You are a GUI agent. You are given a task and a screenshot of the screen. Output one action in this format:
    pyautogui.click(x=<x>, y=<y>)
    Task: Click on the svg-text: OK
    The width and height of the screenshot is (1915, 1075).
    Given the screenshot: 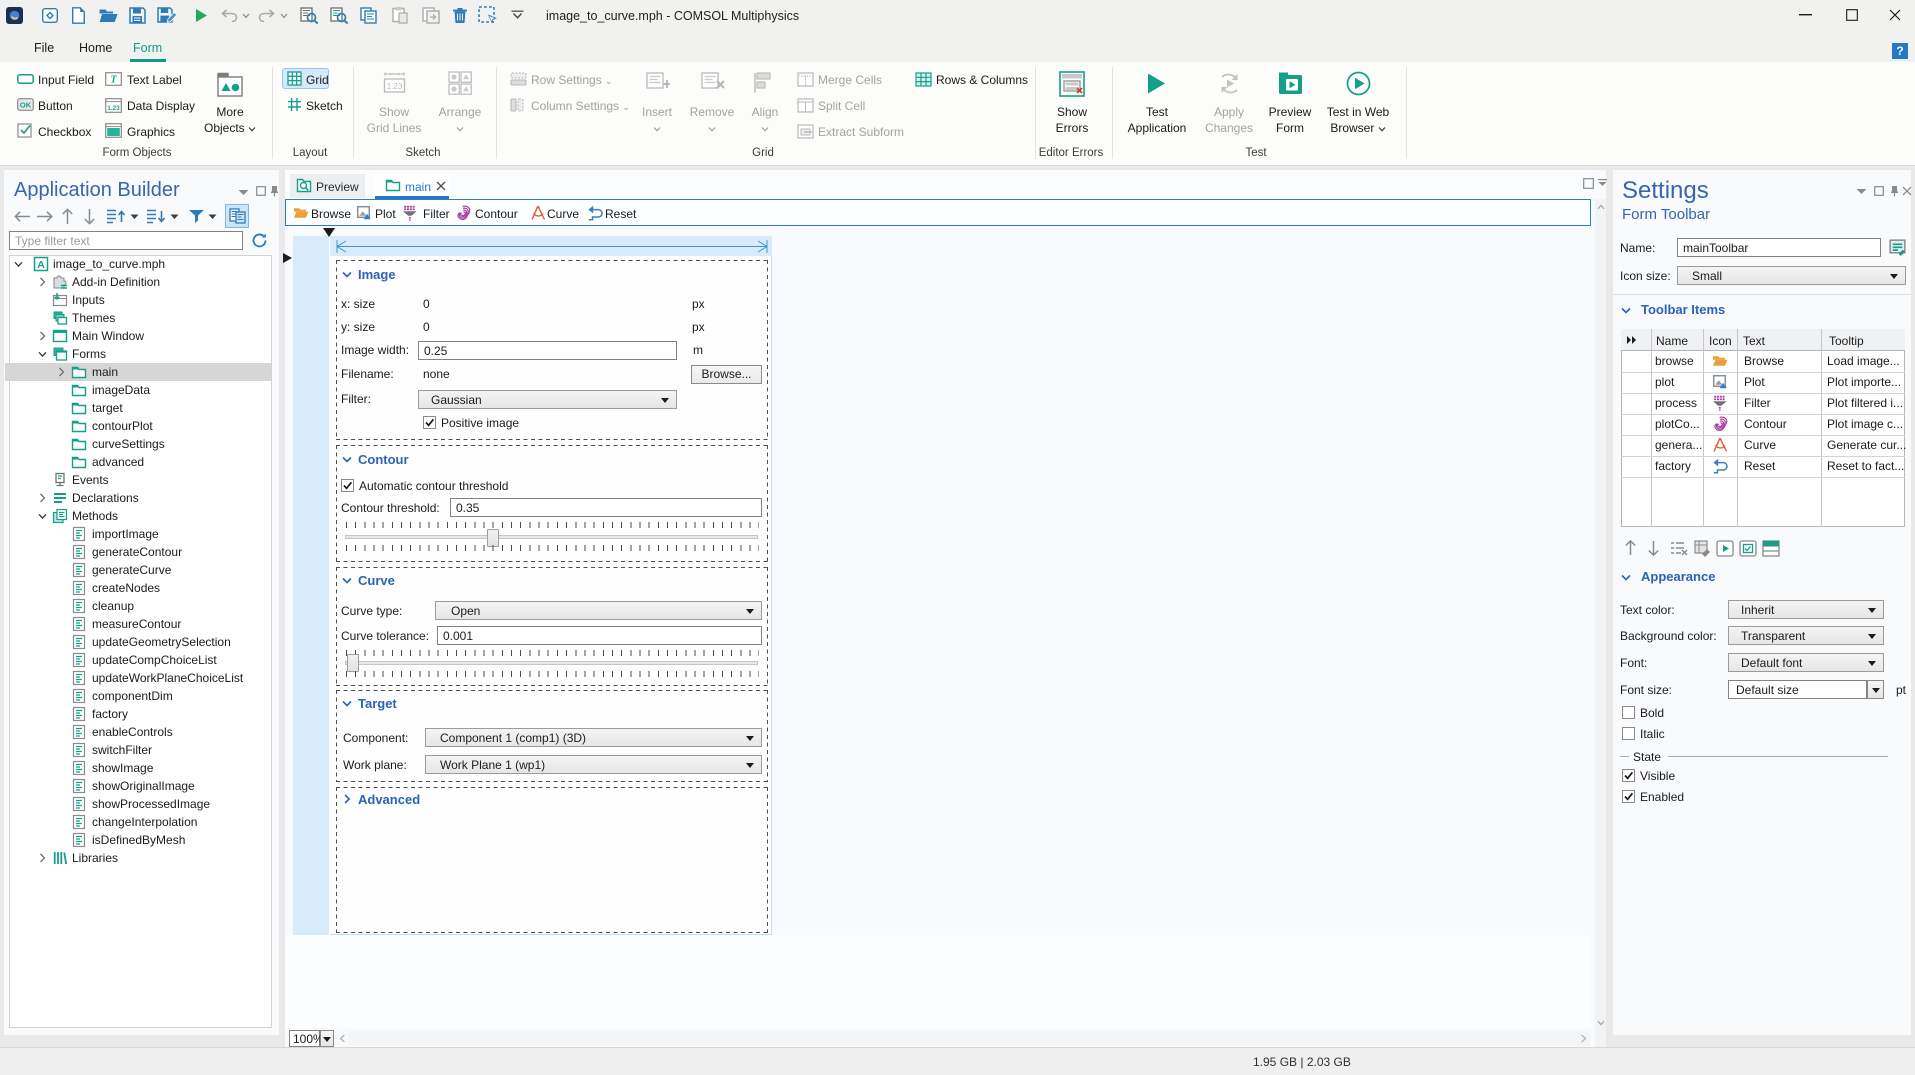 What is the action you would take?
    pyautogui.click(x=26, y=105)
    